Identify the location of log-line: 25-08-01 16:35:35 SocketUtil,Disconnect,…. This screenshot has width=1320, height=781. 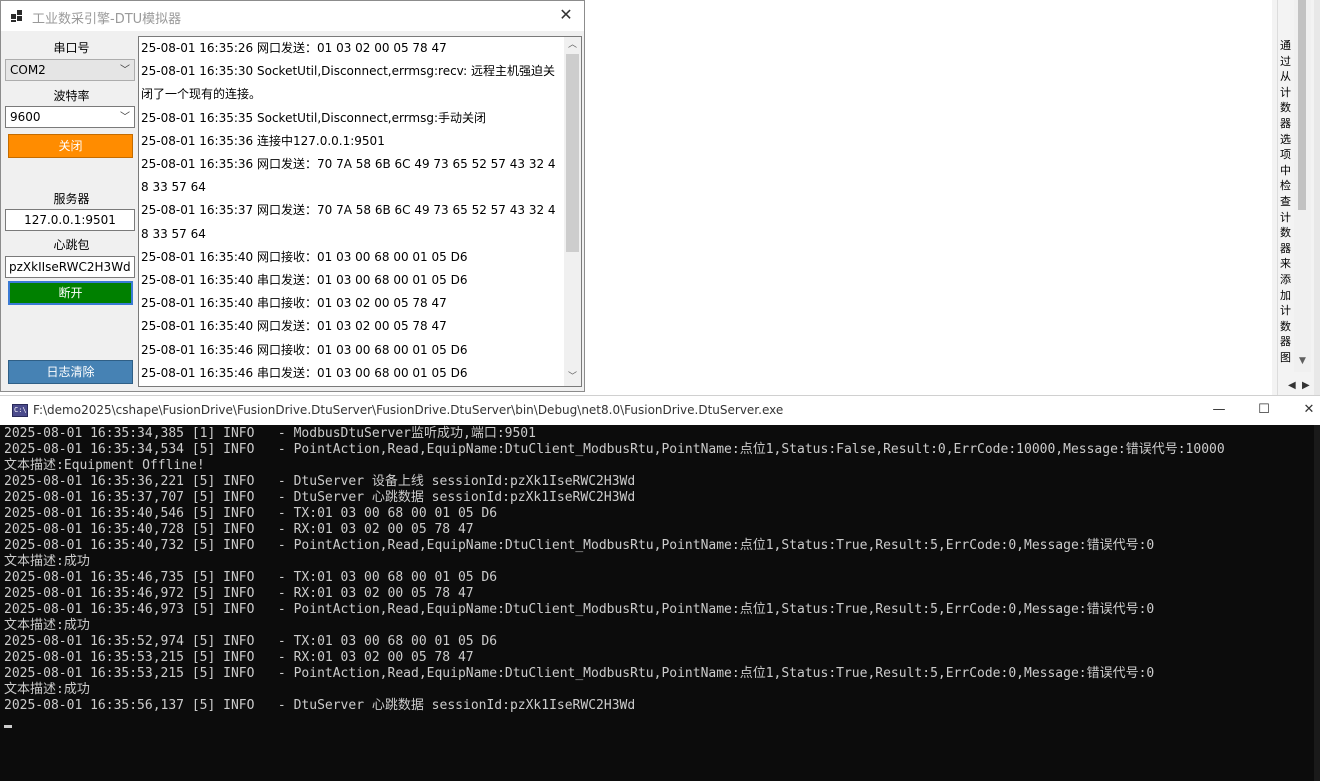
(314, 117).